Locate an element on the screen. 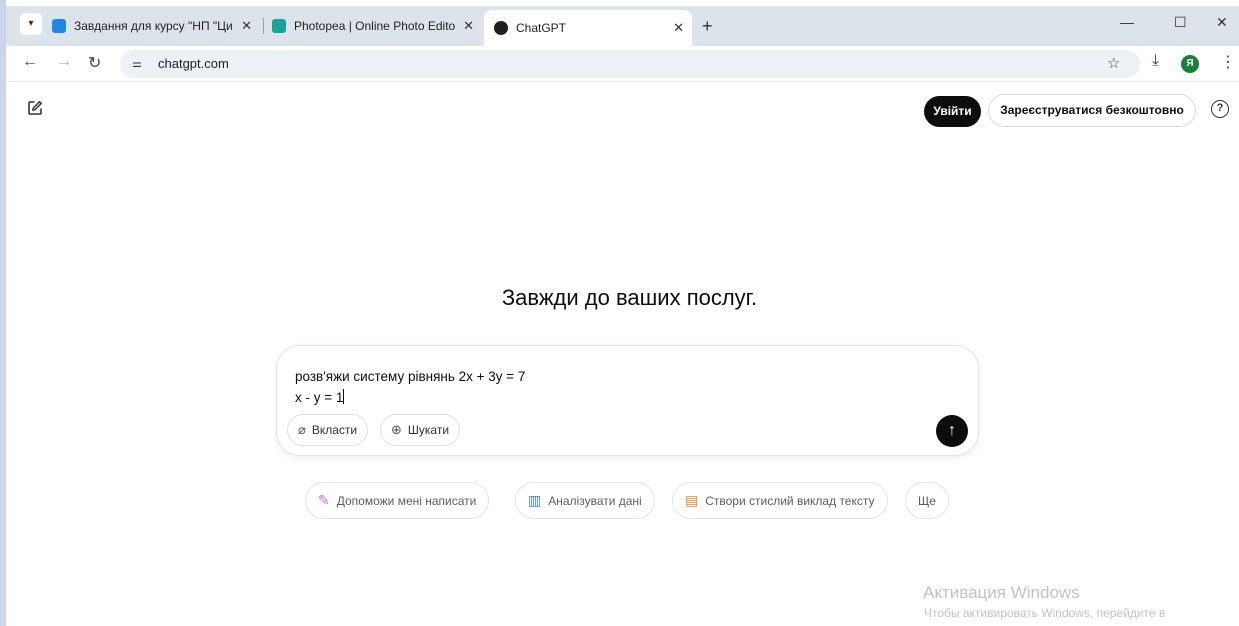  prompt-line-1: розв'яжи систему рівнянь 2x + 3y = 7 is located at coordinates (410, 376).